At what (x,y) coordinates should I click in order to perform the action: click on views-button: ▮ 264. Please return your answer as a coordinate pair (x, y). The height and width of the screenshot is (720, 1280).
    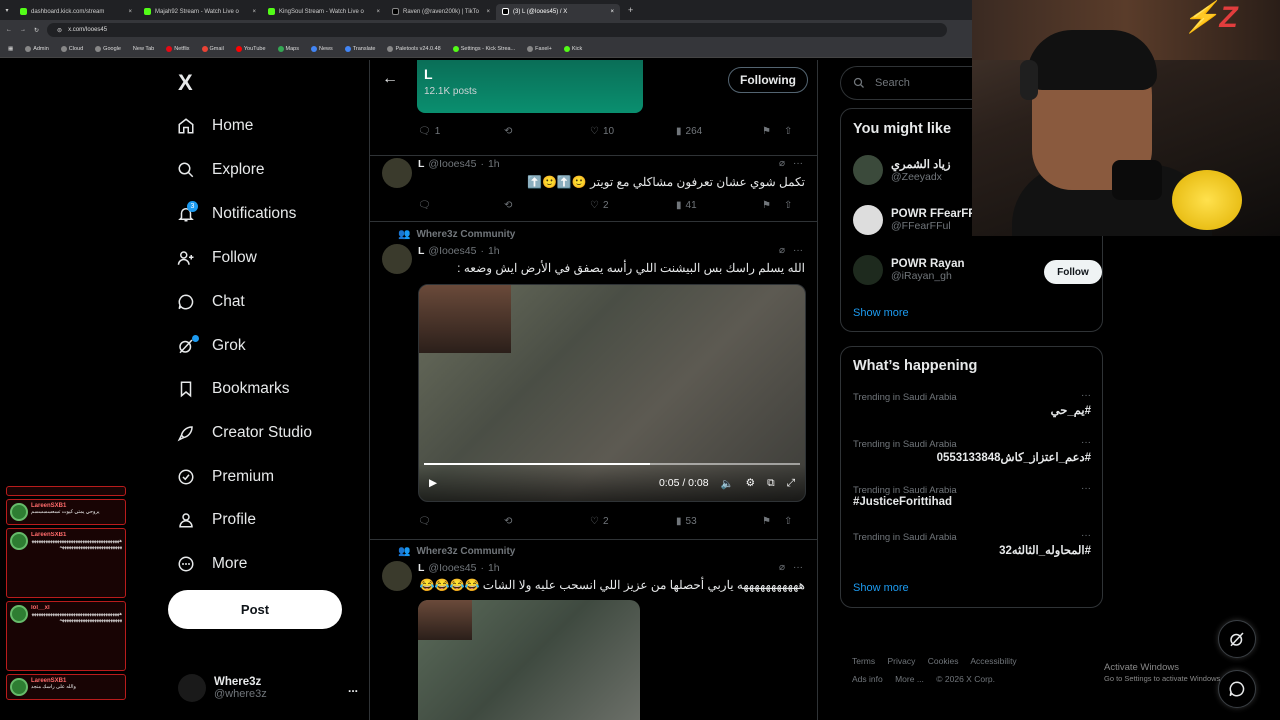
    Looking at the image, I should click on (719, 131).